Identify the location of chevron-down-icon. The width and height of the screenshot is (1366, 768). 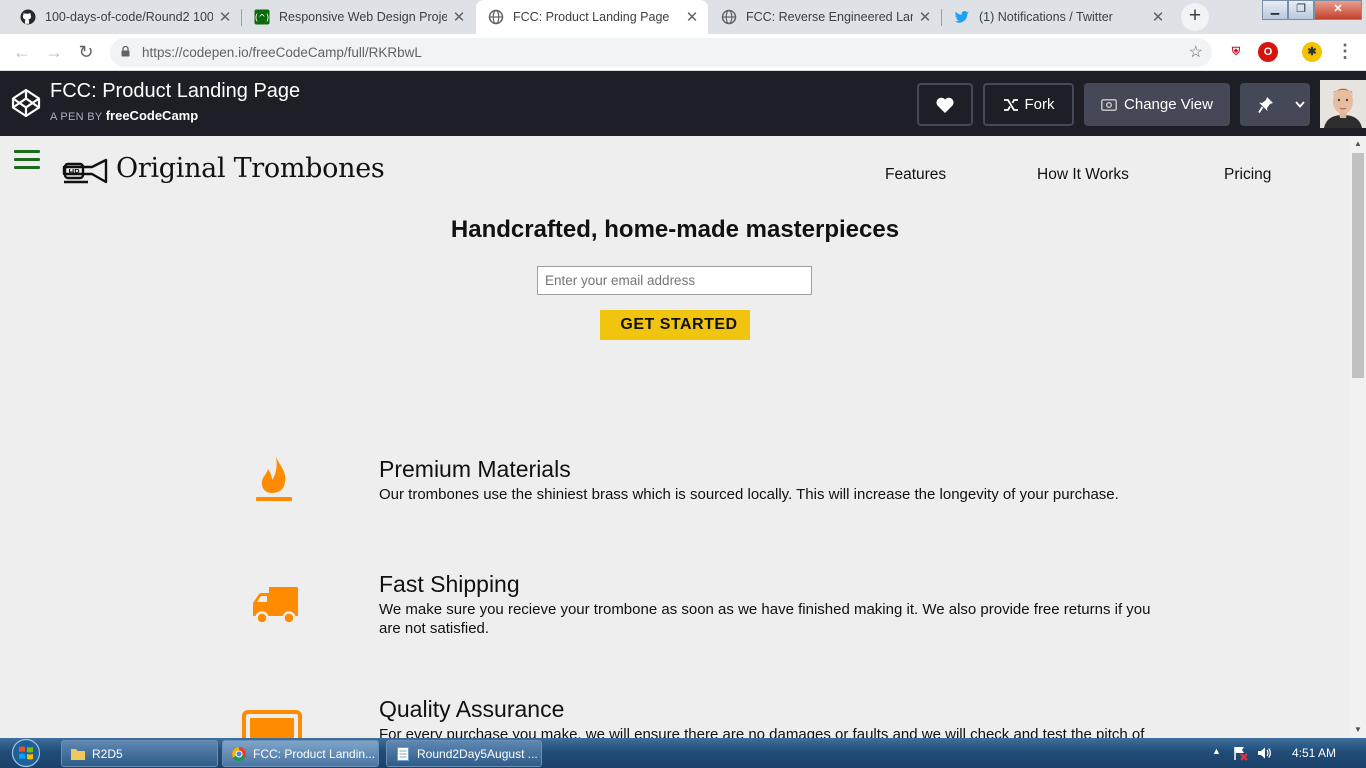
(1299, 104).